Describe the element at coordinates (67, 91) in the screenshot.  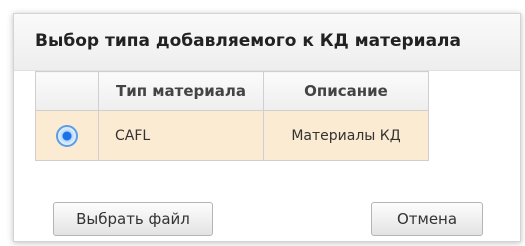
I see `column-header-select` at that location.